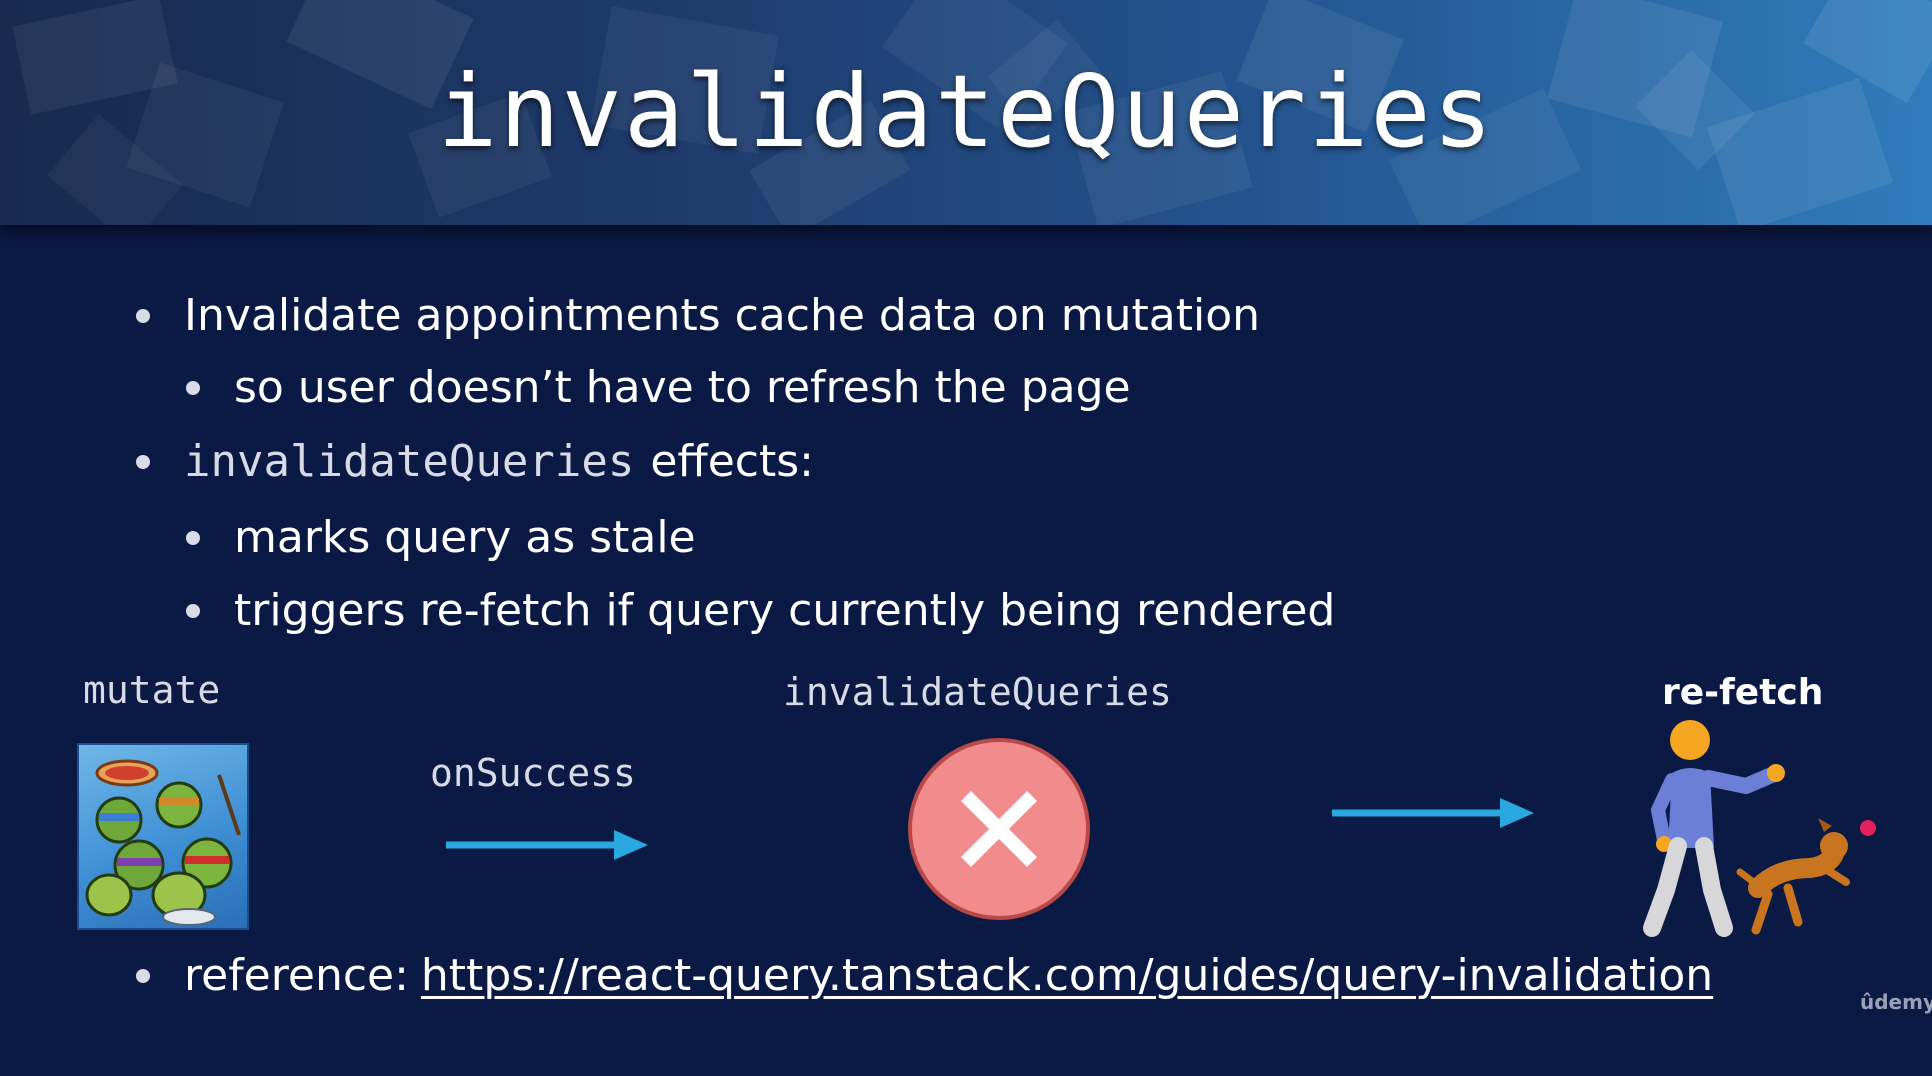  Describe the element at coordinates (163, 836) in the screenshot. I see `ninja-turtles-image` at that location.